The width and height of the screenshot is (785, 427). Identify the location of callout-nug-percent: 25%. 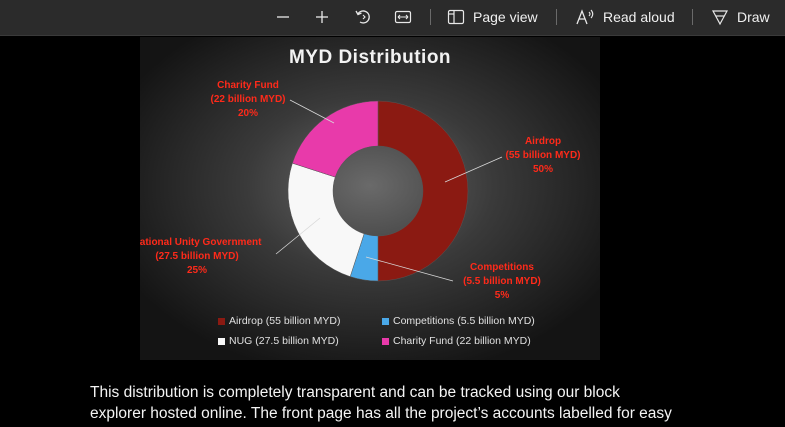
(196, 270).